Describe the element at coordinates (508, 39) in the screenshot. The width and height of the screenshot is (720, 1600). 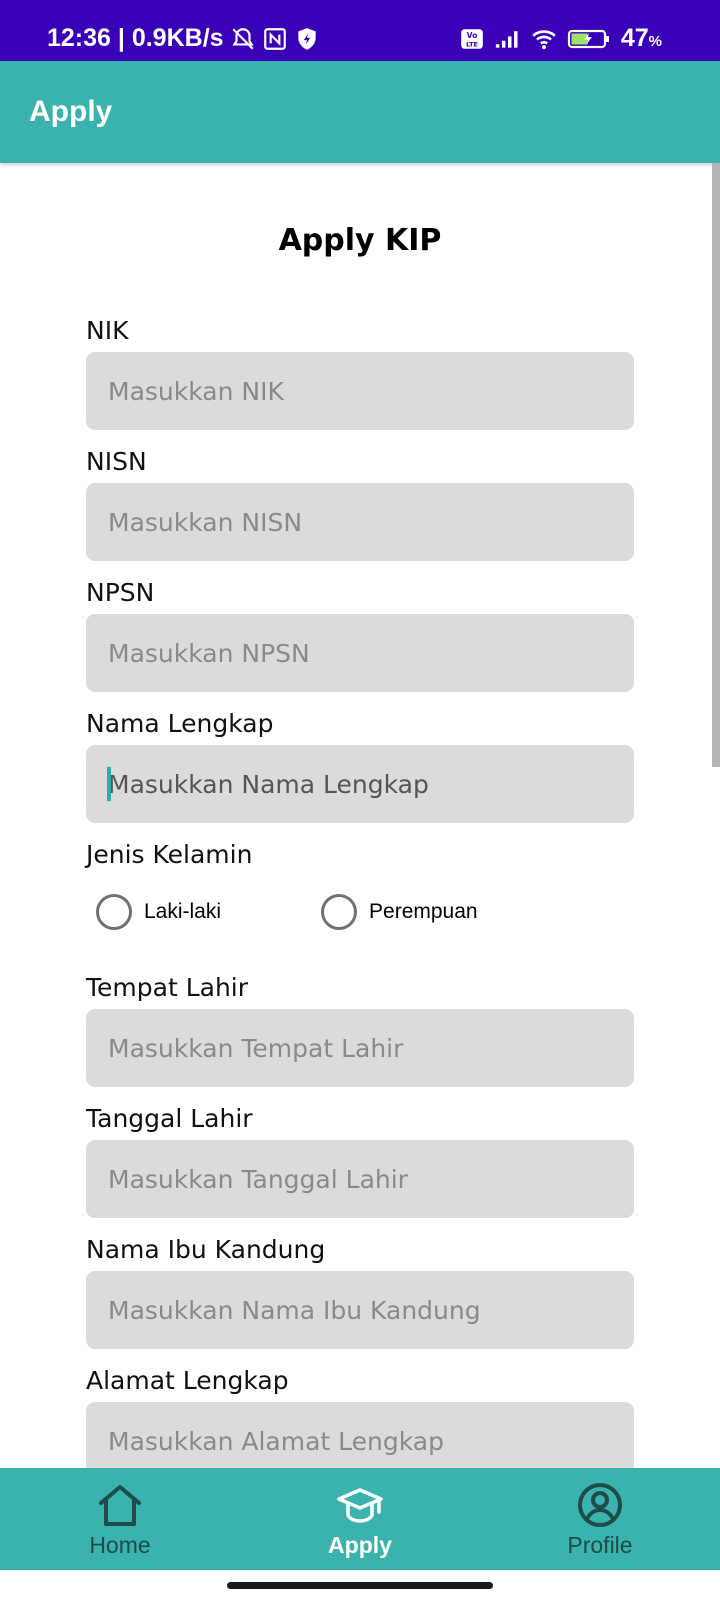
I see `signal-icon` at that location.